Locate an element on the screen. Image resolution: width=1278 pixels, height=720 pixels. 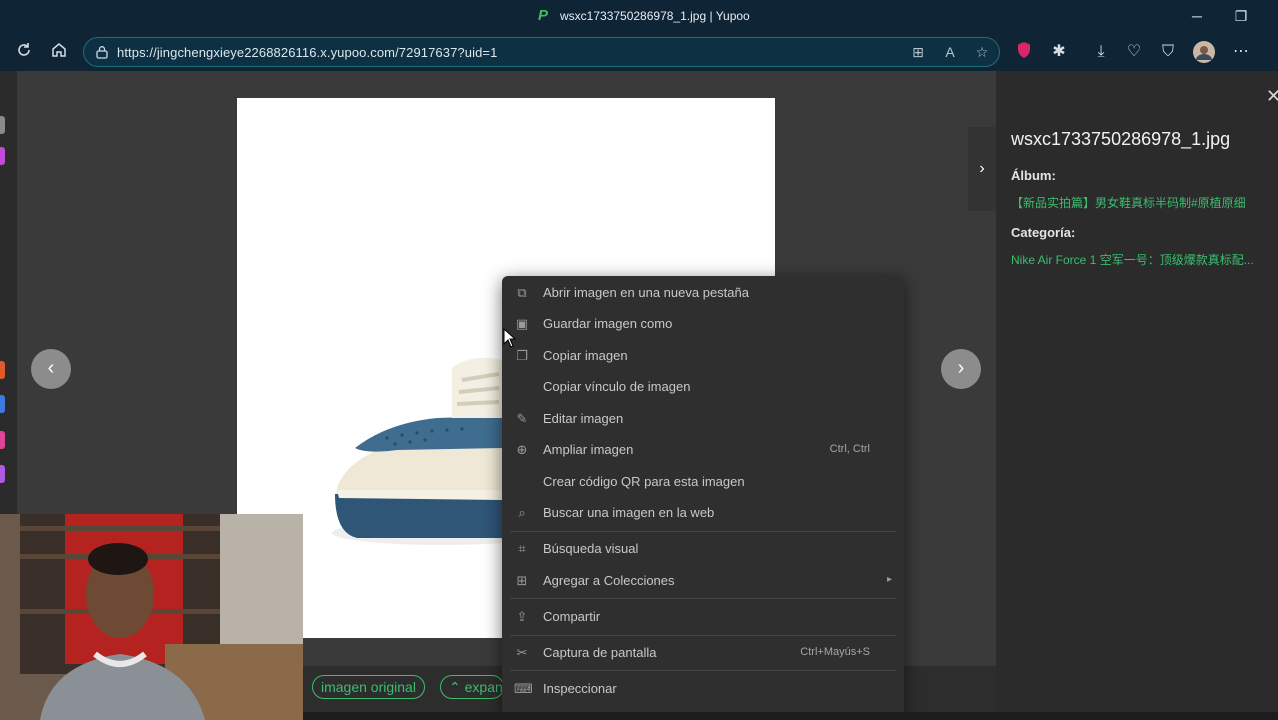
menu-item-visual-search: ⌗ Búsqueda visual is located at coordinates (703, 549).